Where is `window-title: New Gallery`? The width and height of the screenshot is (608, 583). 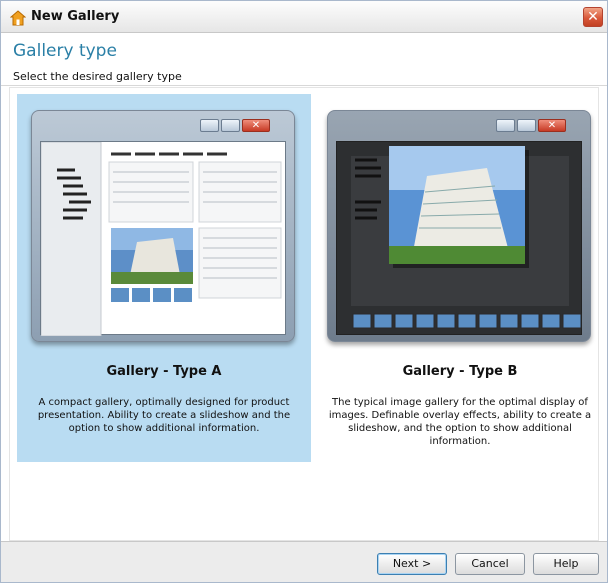
window-title: New Gallery is located at coordinates (75, 16).